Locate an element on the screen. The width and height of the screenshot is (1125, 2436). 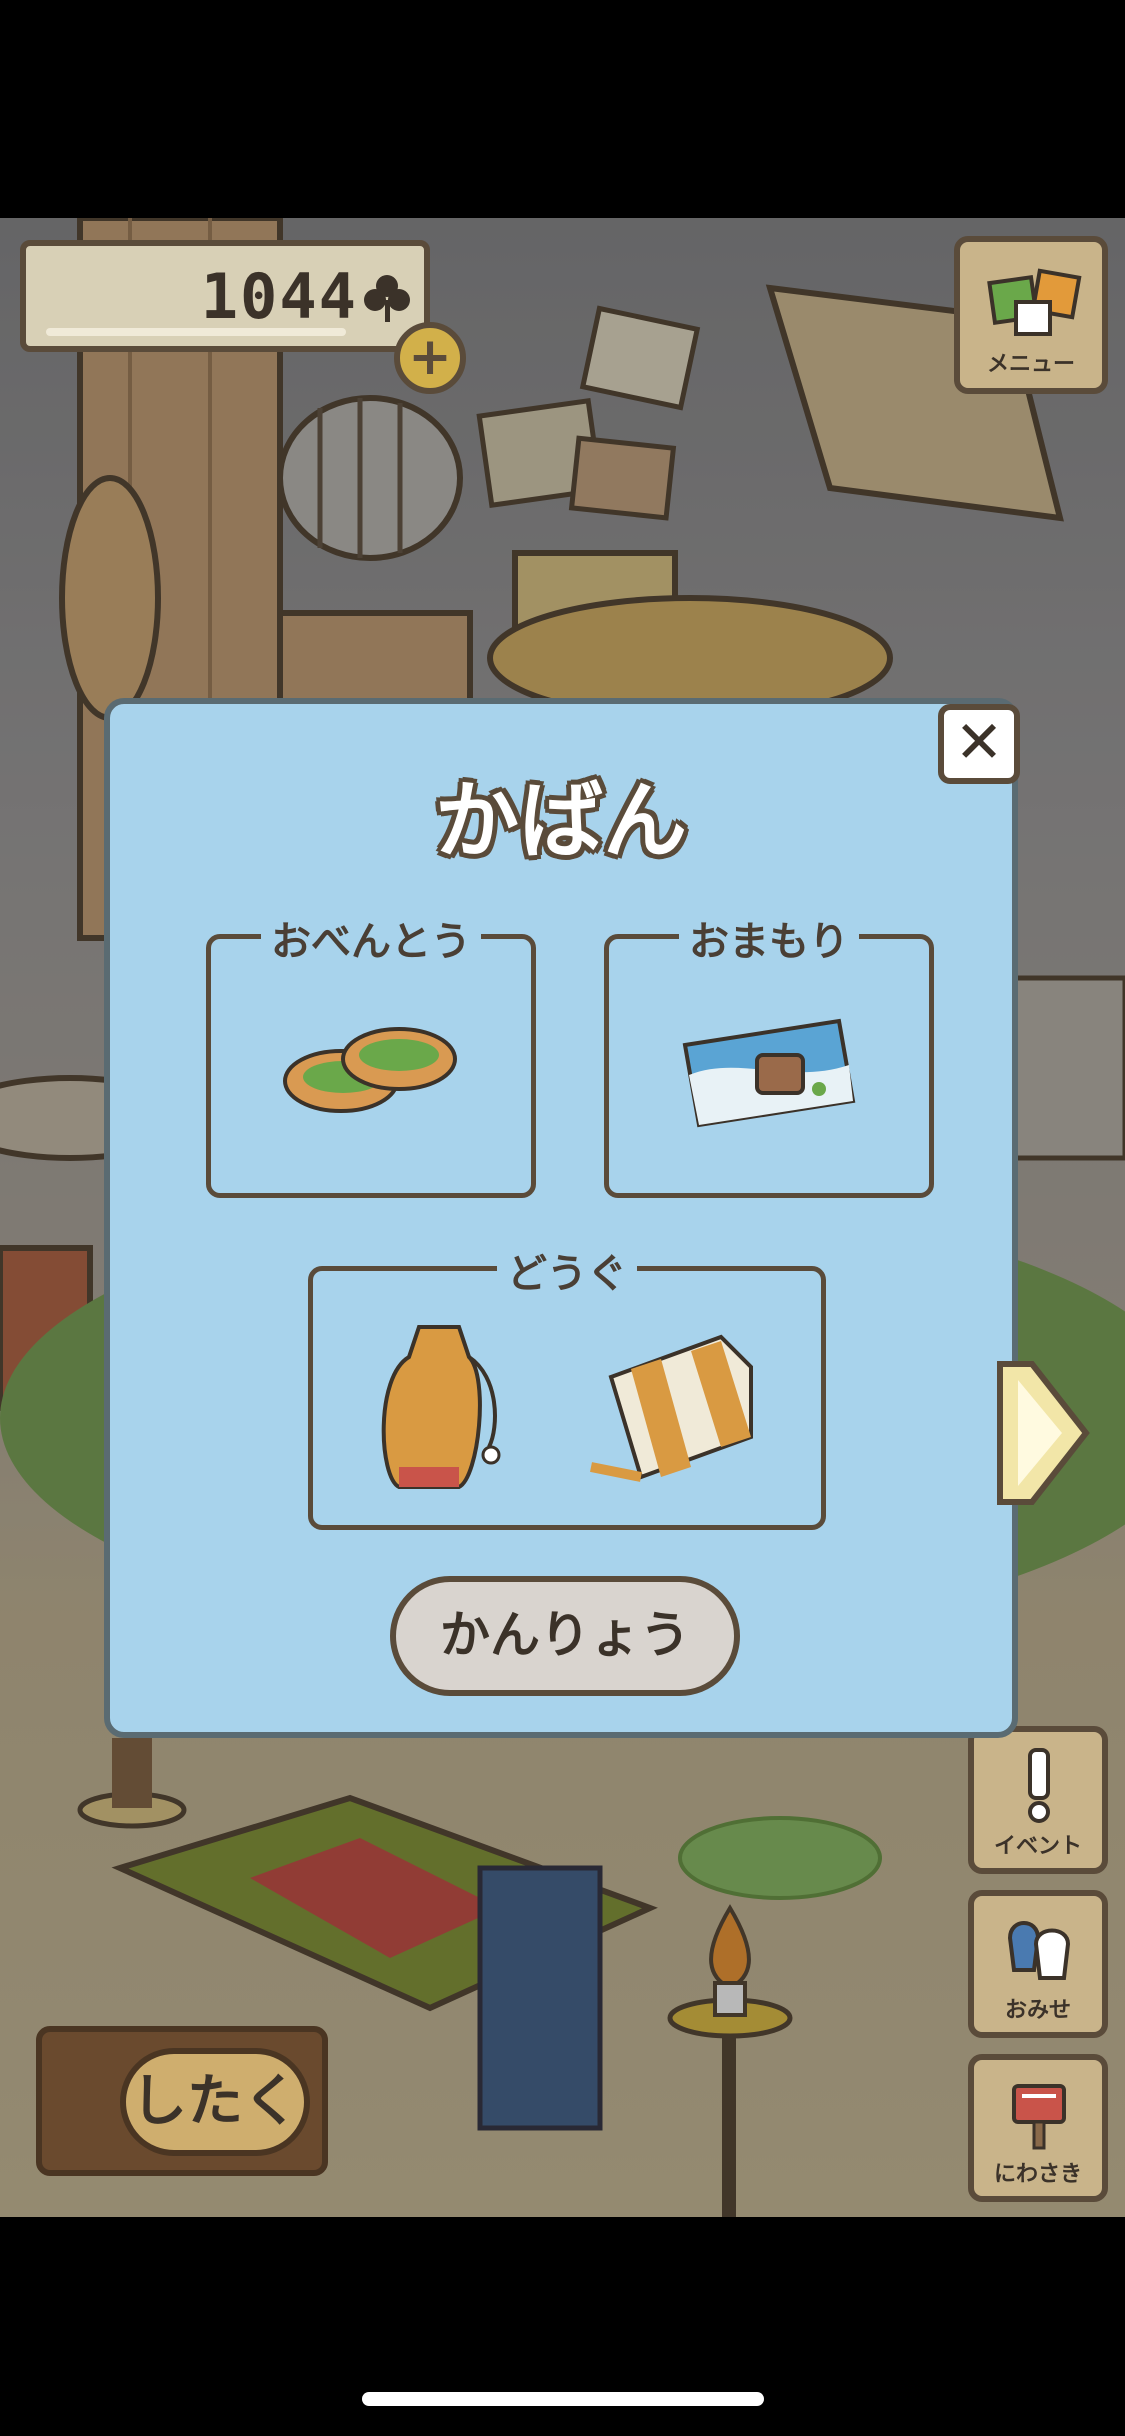
tools-slot-label: どうぐ is located at coordinates (567, 1270).